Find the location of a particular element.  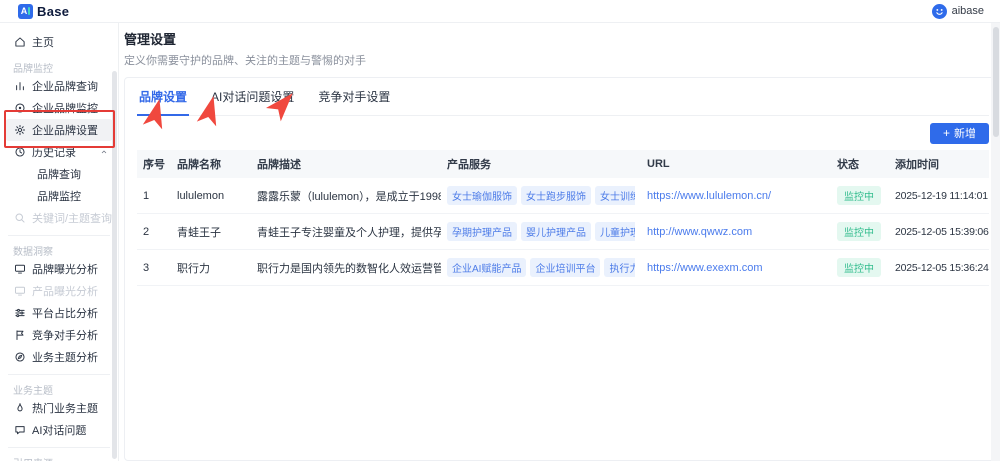

cell-url: https://www.lululemon.cn/ is located at coordinates (736, 196).